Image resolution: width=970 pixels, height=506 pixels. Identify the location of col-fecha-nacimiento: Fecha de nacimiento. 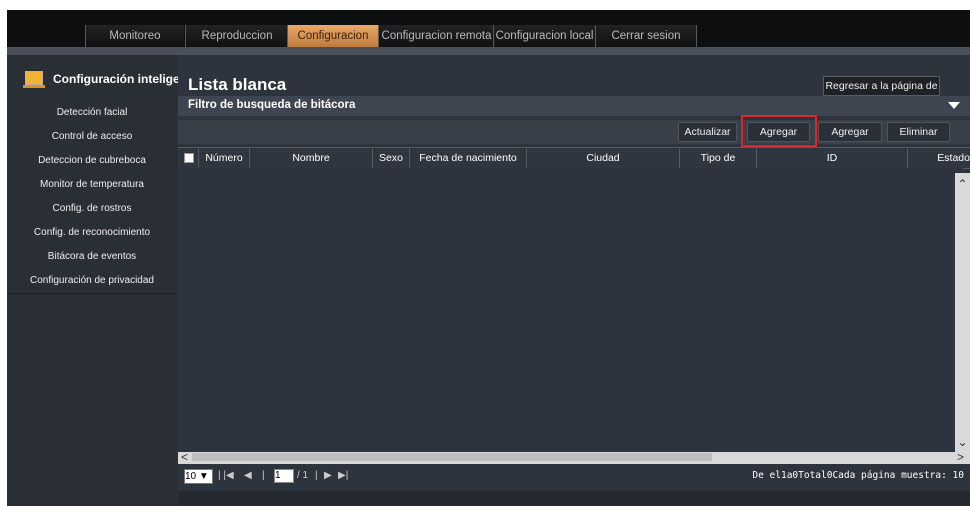
(468, 158).